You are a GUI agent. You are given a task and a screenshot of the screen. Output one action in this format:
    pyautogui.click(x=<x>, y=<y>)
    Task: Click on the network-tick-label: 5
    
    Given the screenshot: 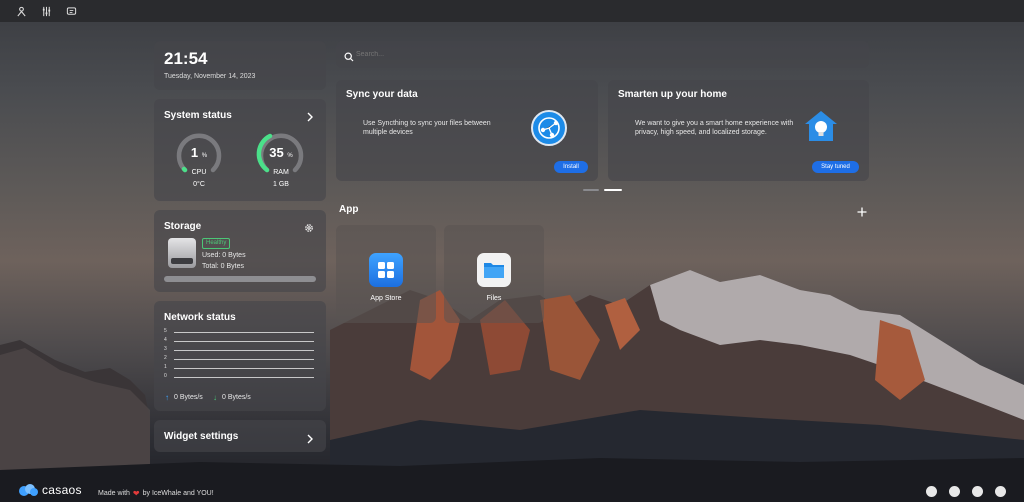 What is the action you would take?
    pyautogui.click(x=165, y=331)
    